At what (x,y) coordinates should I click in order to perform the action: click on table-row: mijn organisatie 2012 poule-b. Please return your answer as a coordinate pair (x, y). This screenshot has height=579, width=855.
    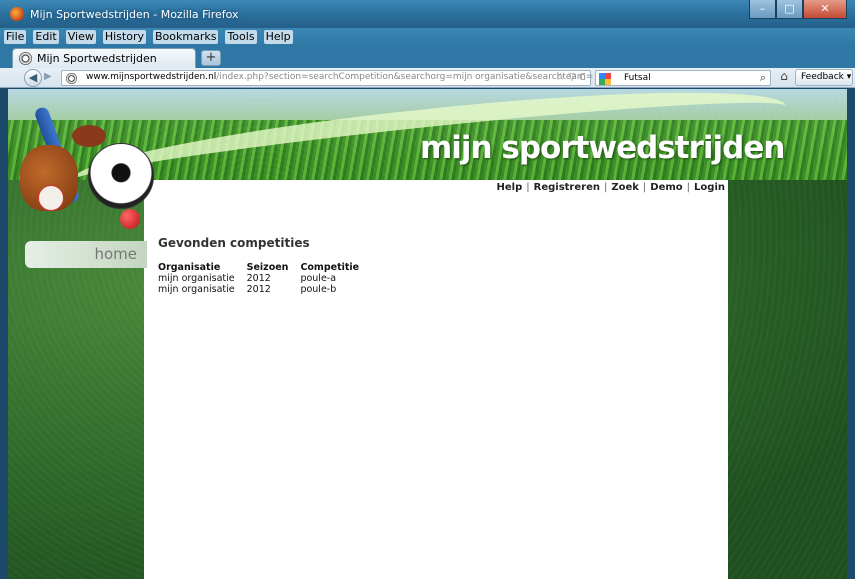
    Looking at the image, I should click on (264, 289).